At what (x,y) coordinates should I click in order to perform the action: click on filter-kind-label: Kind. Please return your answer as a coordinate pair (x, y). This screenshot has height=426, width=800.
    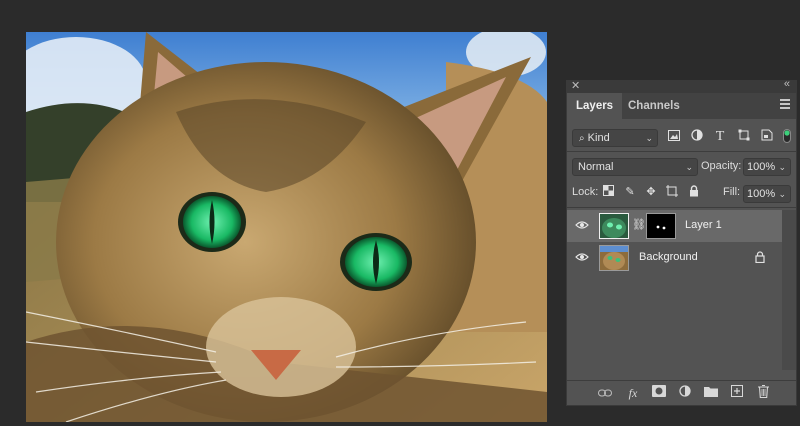
    Looking at the image, I should click on (598, 138).